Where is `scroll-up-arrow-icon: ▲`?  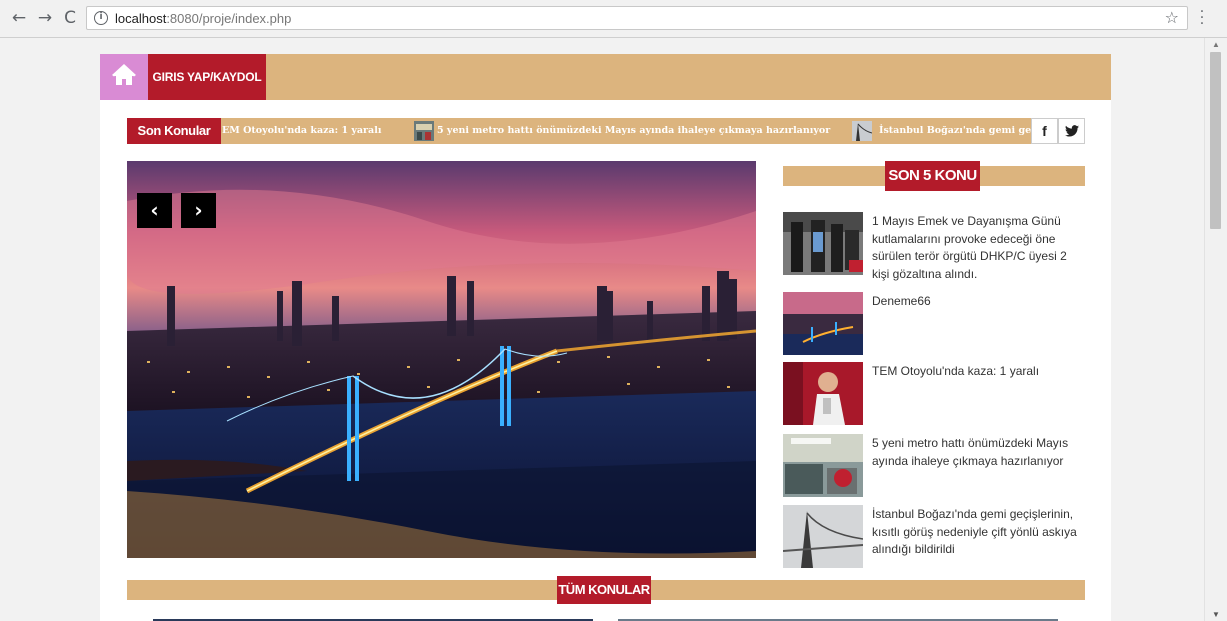
scroll-up-arrow-icon: ▲ is located at coordinates (1216, 44).